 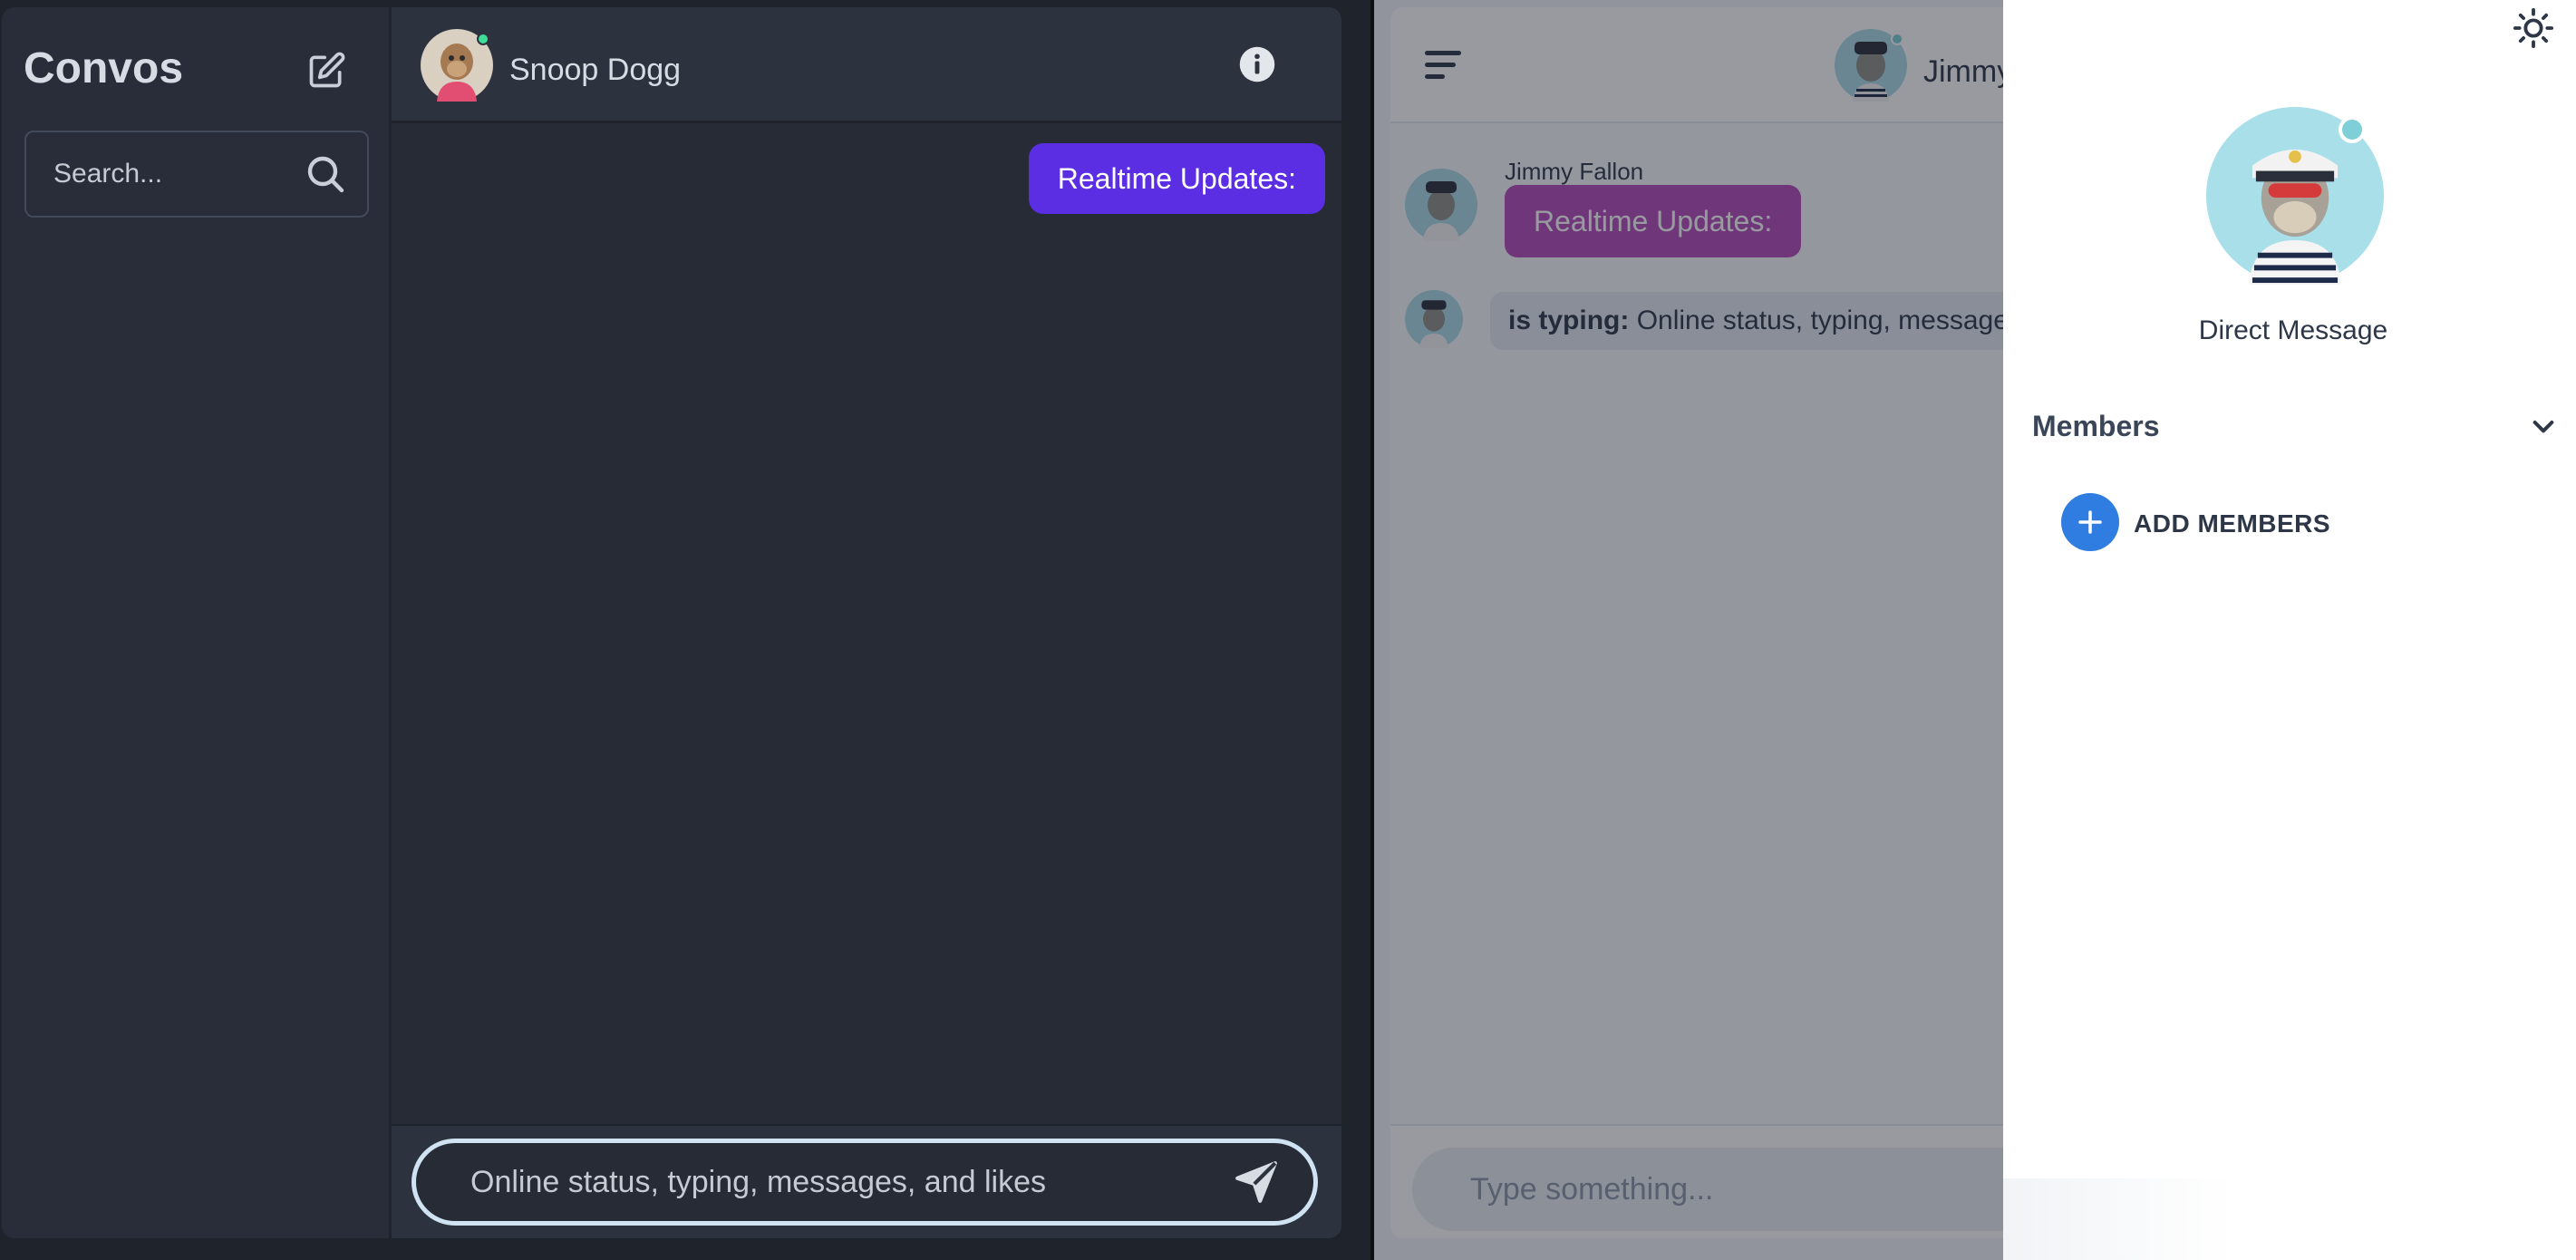 I want to click on search-icon, so click(x=325, y=174).